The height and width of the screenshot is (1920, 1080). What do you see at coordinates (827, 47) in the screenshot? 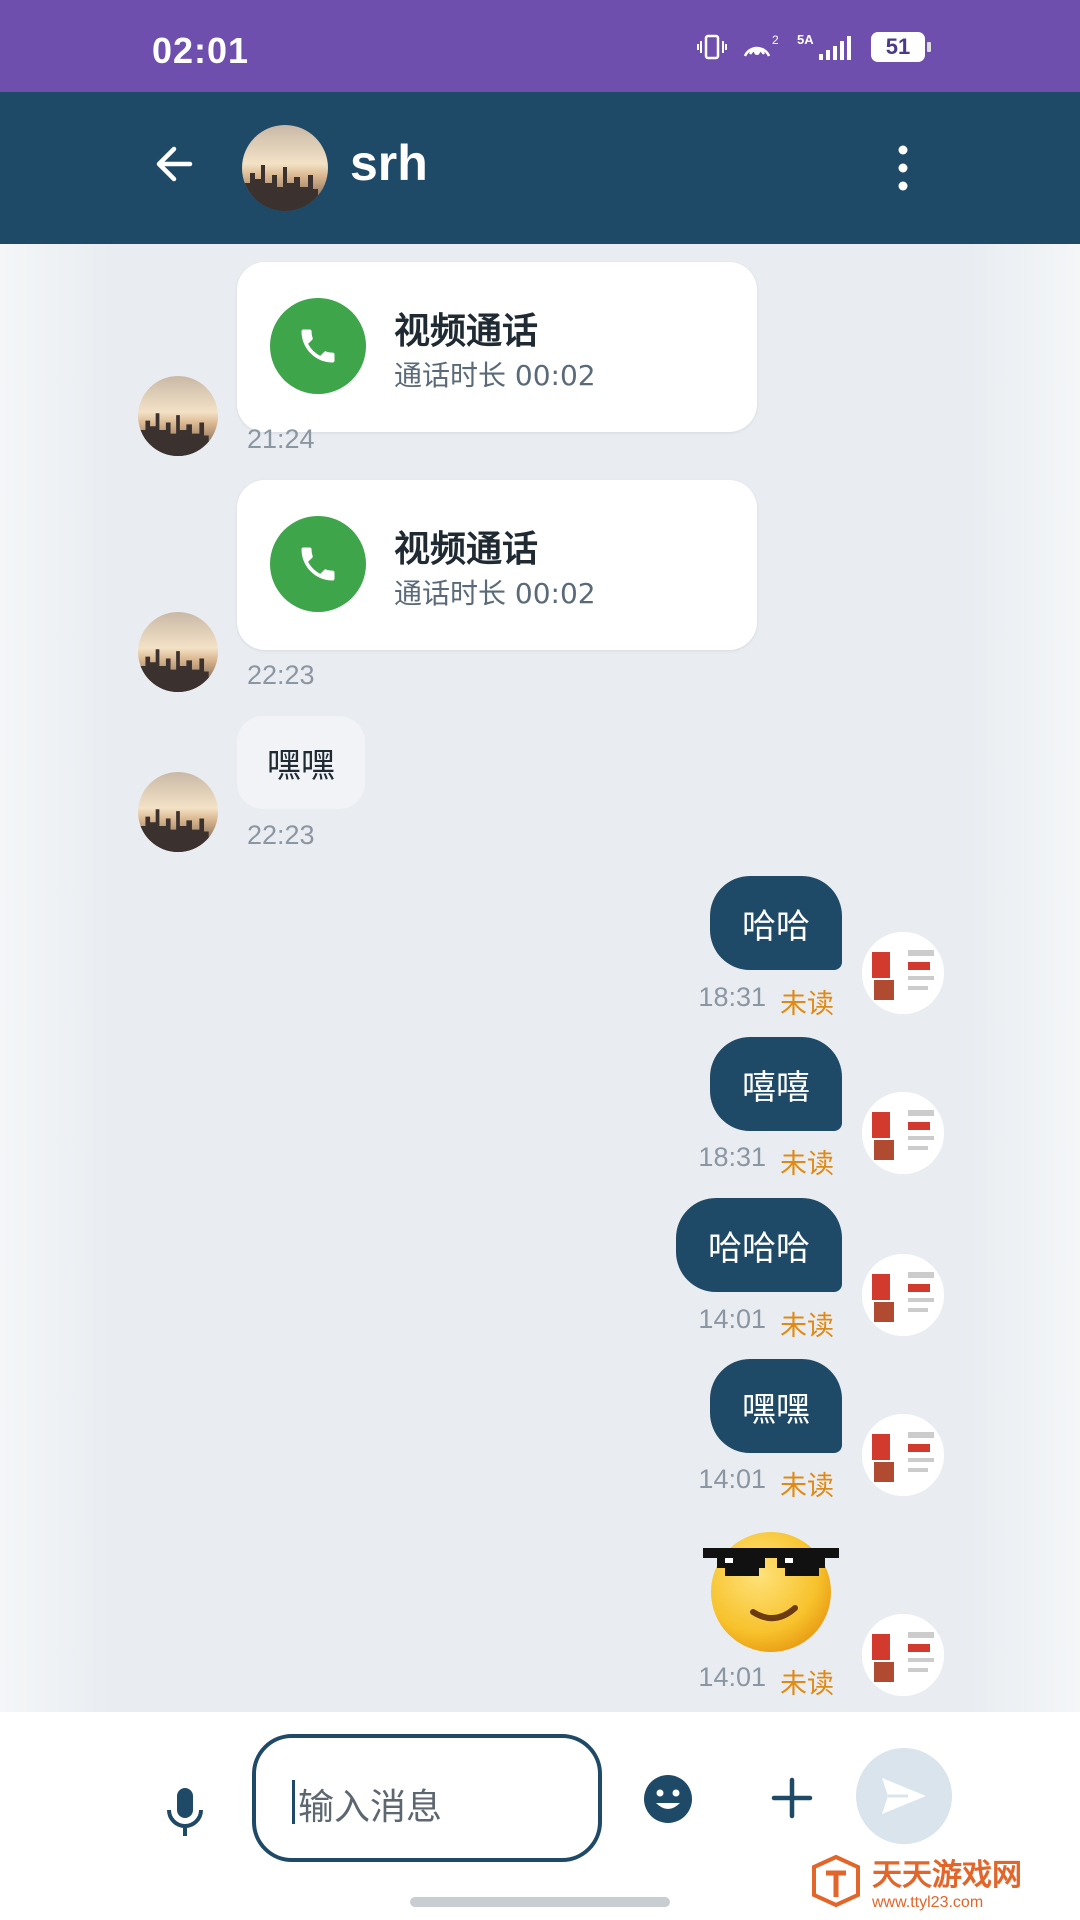
I see `signal-icon: 5A` at bounding box center [827, 47].